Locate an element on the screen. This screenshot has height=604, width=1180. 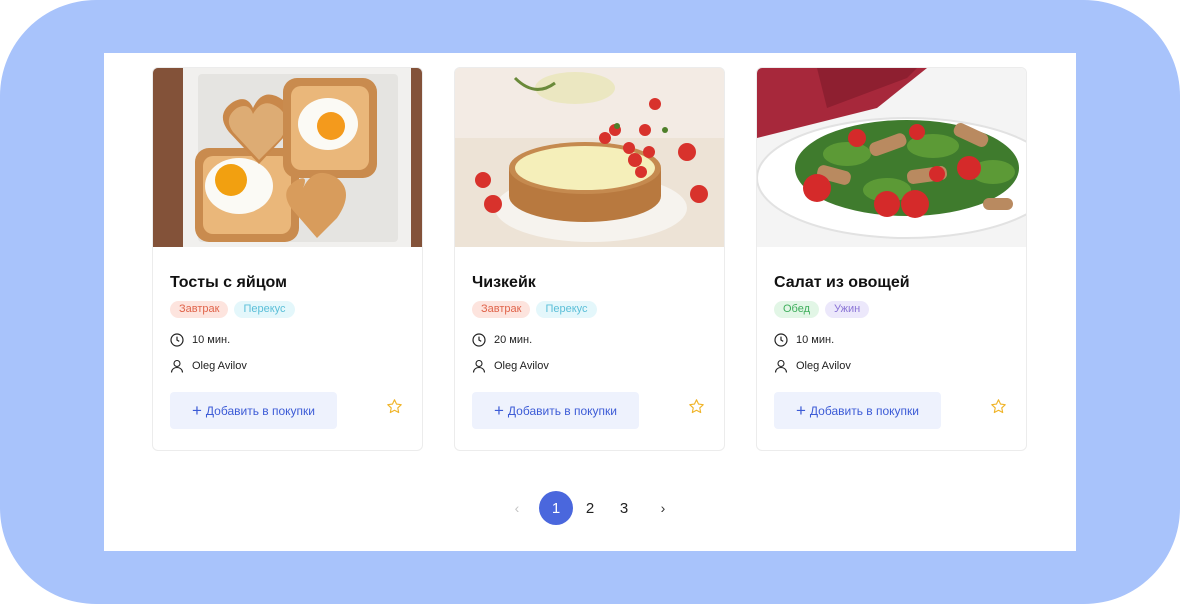
tag-dinner: Ужин is located at coordinates (847, 309).